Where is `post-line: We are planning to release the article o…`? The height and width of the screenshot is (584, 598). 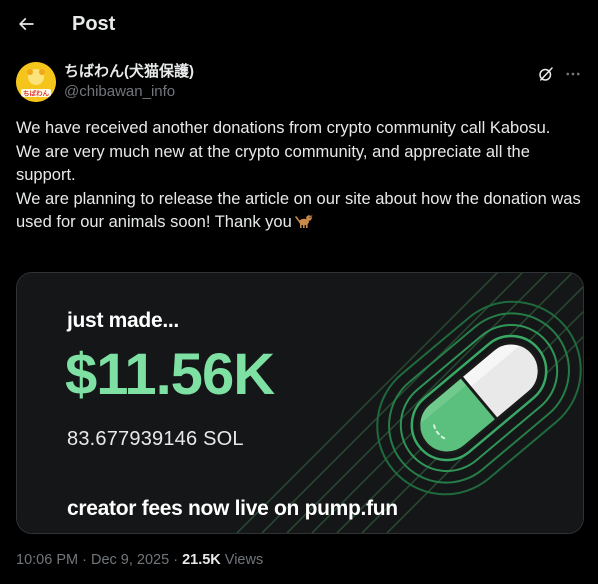
post-line: We are planning to release the article o… is located at coordinates (301, 211).